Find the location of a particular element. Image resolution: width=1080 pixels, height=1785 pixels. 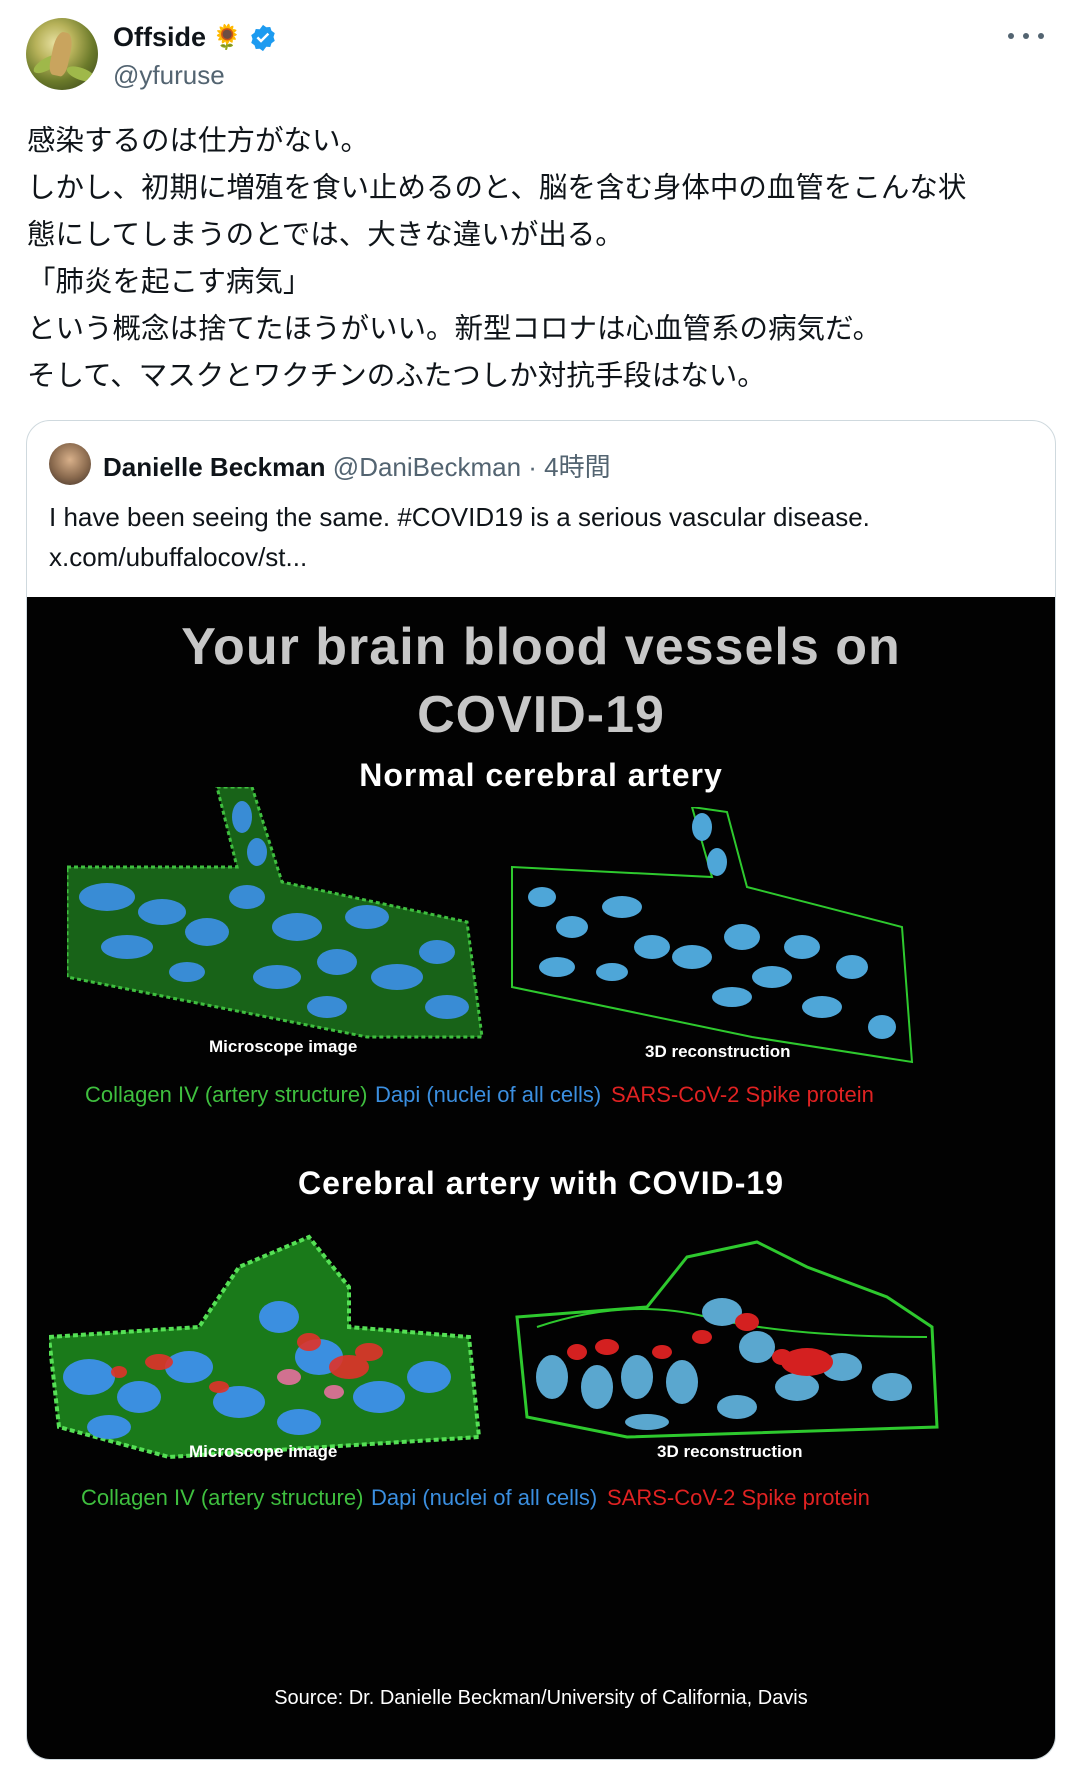

quote-header: Danielle Beckman @DaniBeckman · 4時間 is located at coordinates (357, 465).